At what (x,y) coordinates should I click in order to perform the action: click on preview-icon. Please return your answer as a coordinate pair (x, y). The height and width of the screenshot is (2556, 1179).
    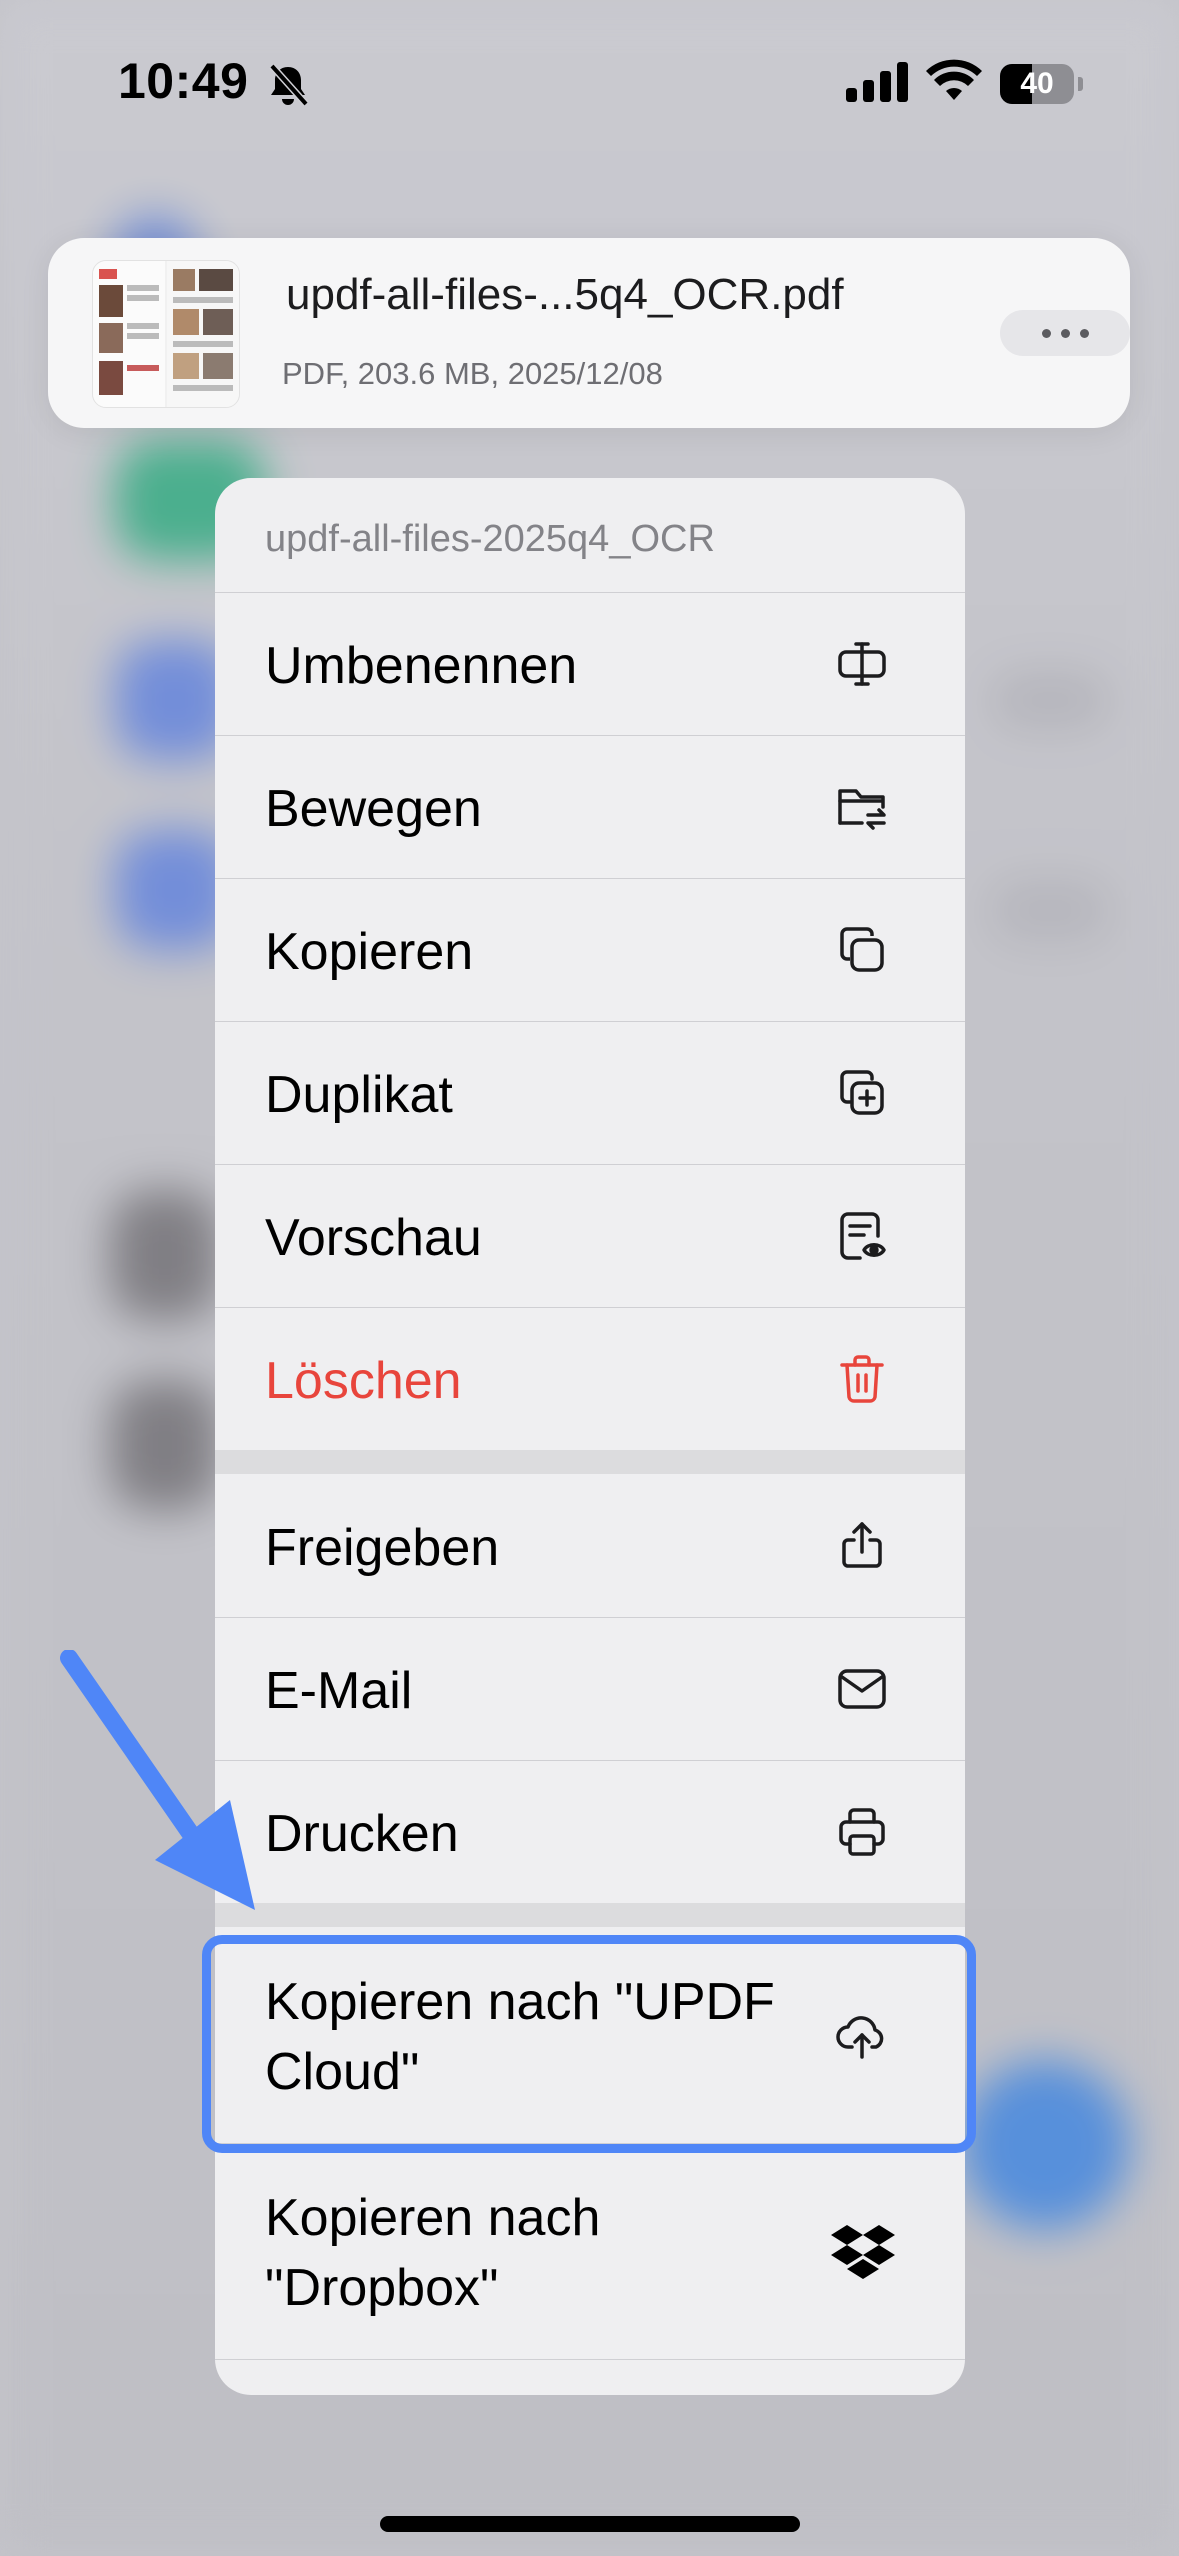
    Looking at the image, I should click on (863, 1236).